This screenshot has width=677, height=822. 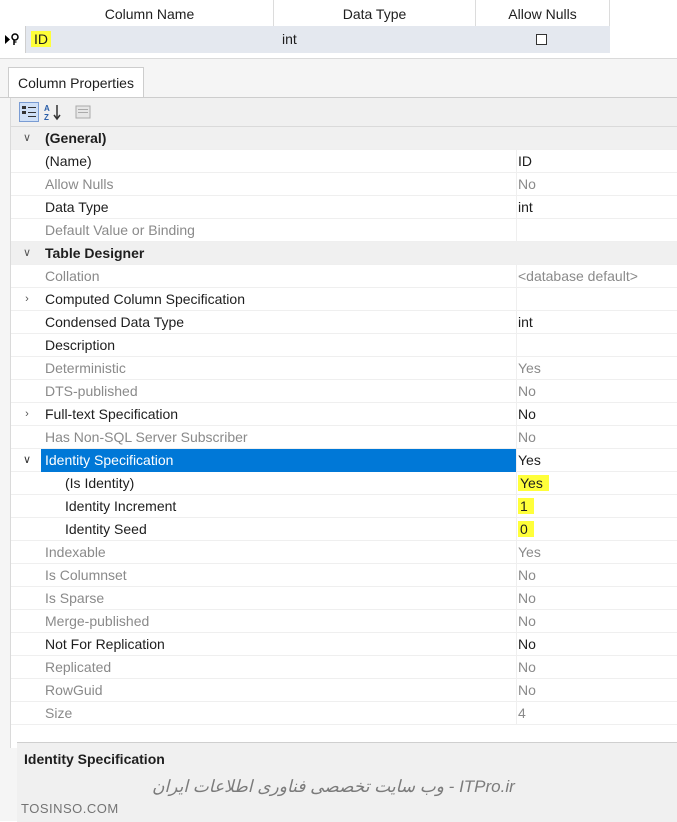 What do you see at coordinates (305, 39) in the screenshot?
I see `table-row: ID int` at bounding box center [305, 39].